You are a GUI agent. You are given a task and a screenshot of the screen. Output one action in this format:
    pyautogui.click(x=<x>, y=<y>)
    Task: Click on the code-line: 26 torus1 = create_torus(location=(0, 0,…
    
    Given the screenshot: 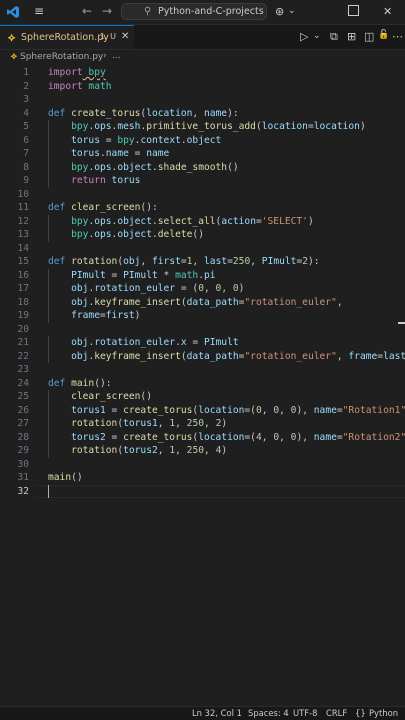 What is the action you would take?
    pyautogui.click(x=202, y=410)
    